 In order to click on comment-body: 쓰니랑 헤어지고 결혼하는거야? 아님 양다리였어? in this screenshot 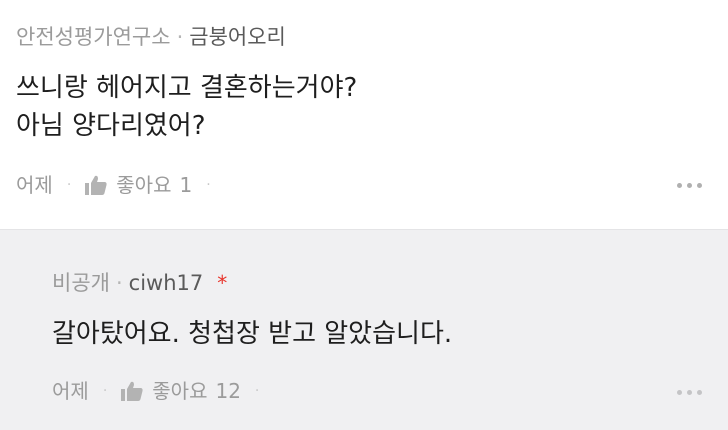, I will do `click(186, 107)`.